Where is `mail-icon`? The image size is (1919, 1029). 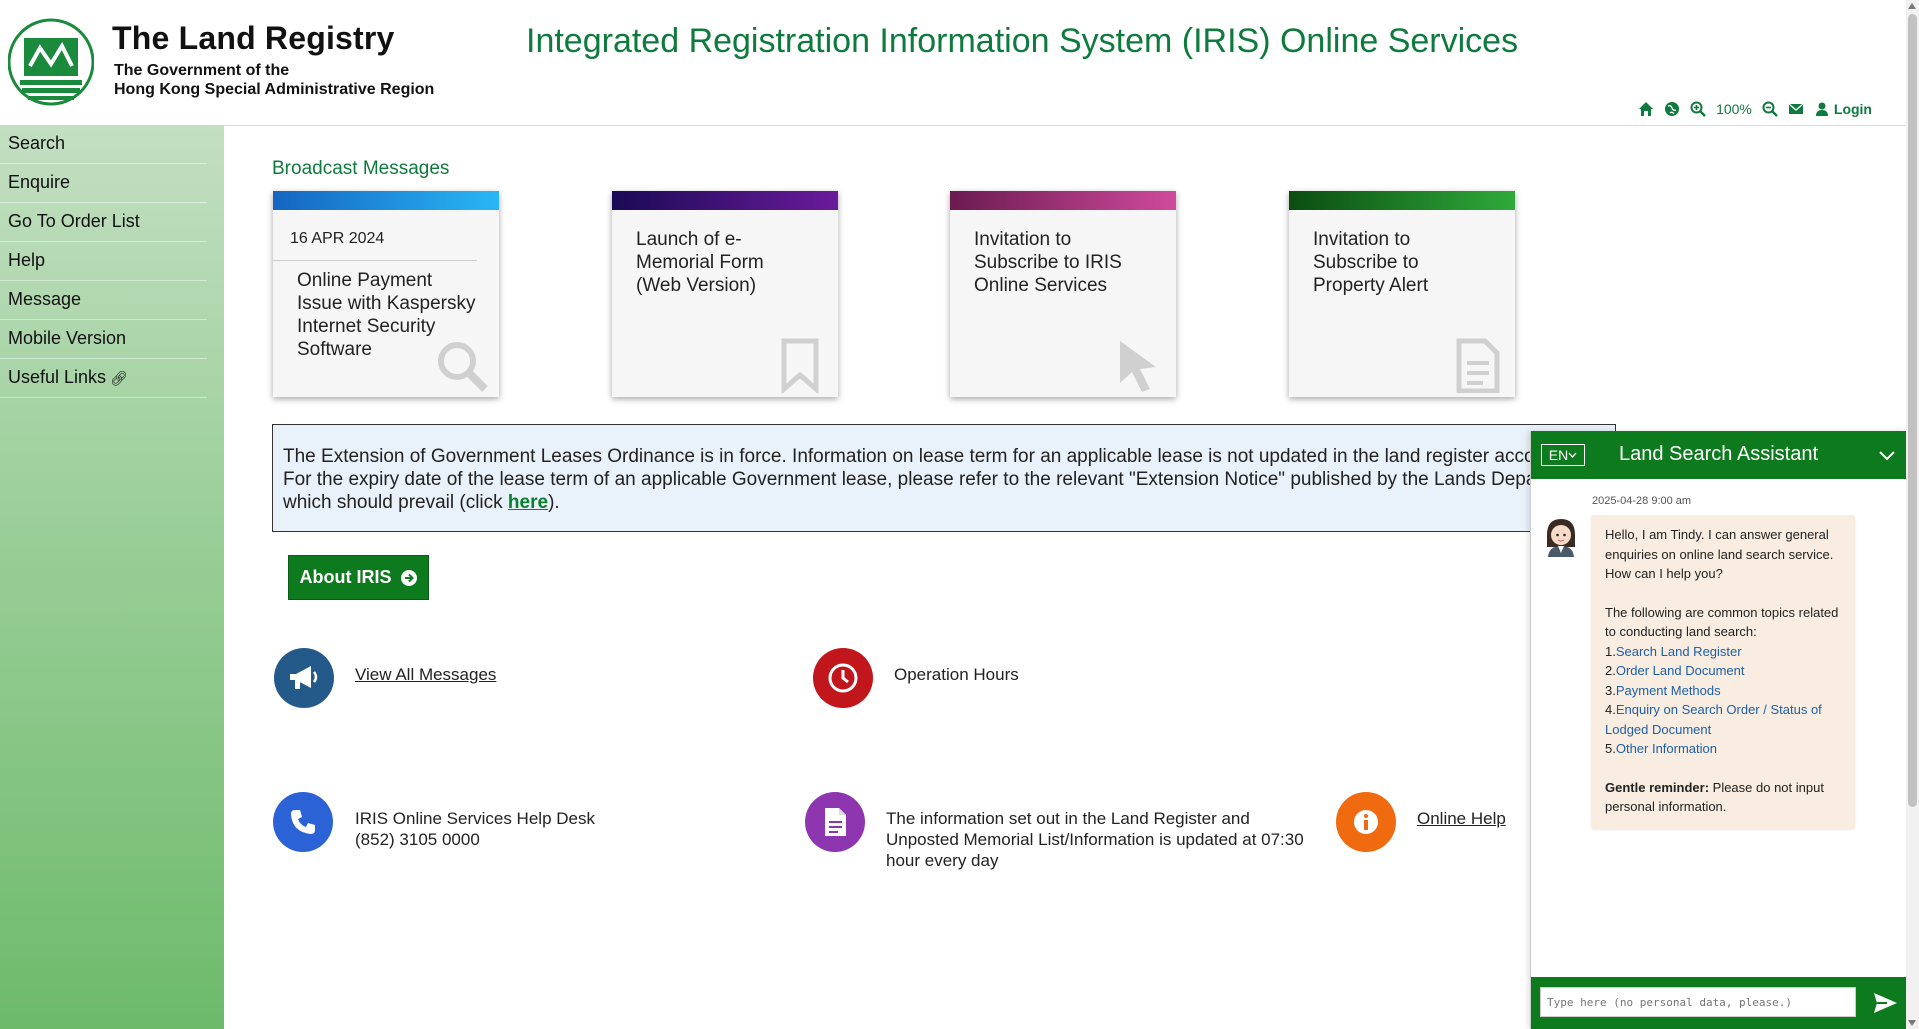 mail-icon is located at coordinates (1796, 109).